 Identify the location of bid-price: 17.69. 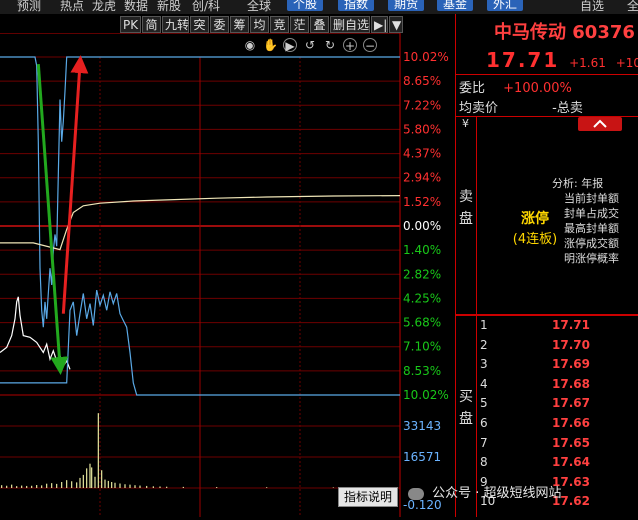
(571, 364).